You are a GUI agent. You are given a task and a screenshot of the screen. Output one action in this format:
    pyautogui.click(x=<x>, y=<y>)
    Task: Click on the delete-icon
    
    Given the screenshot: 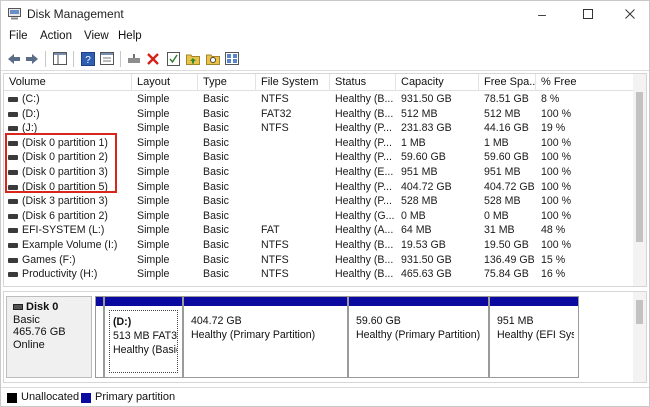 What is the action you would take?
    pyautogui.click(x=153, y=58)
    